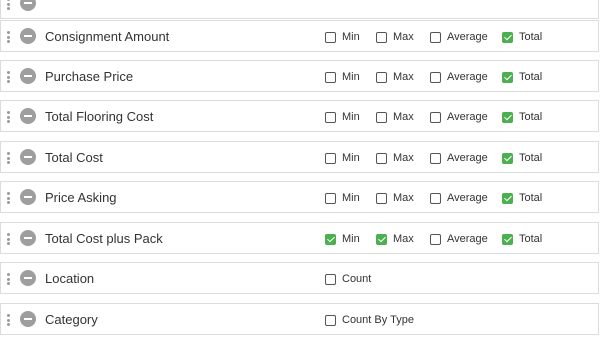 Image resolution: width=600 pixels, height=338 pixels. I want to click on field-row: Total Cost plus Pack Min Max Average Total, so click(299, 238).